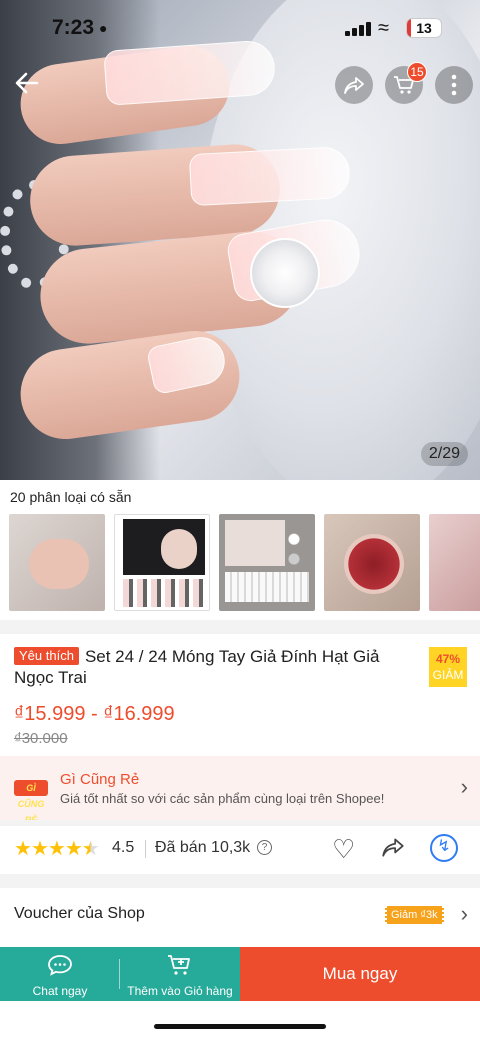  I want to click on variant-strip, so click(244, 562).